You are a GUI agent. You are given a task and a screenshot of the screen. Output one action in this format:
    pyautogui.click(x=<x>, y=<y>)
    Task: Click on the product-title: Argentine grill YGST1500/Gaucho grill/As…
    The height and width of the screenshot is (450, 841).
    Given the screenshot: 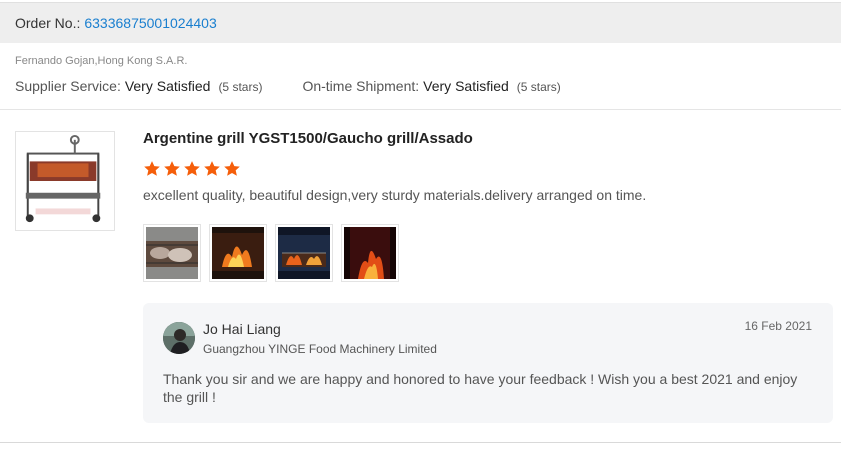 What is the action you would take?
    pyautogui.click(x=308, y=138)
    